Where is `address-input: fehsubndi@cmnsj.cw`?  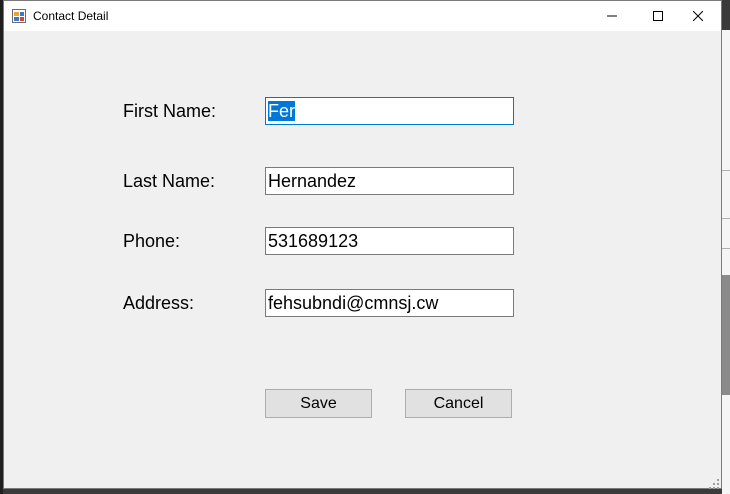
address-input: fehsubndi@cmnsj.cw is located at coordinates (389, 303).